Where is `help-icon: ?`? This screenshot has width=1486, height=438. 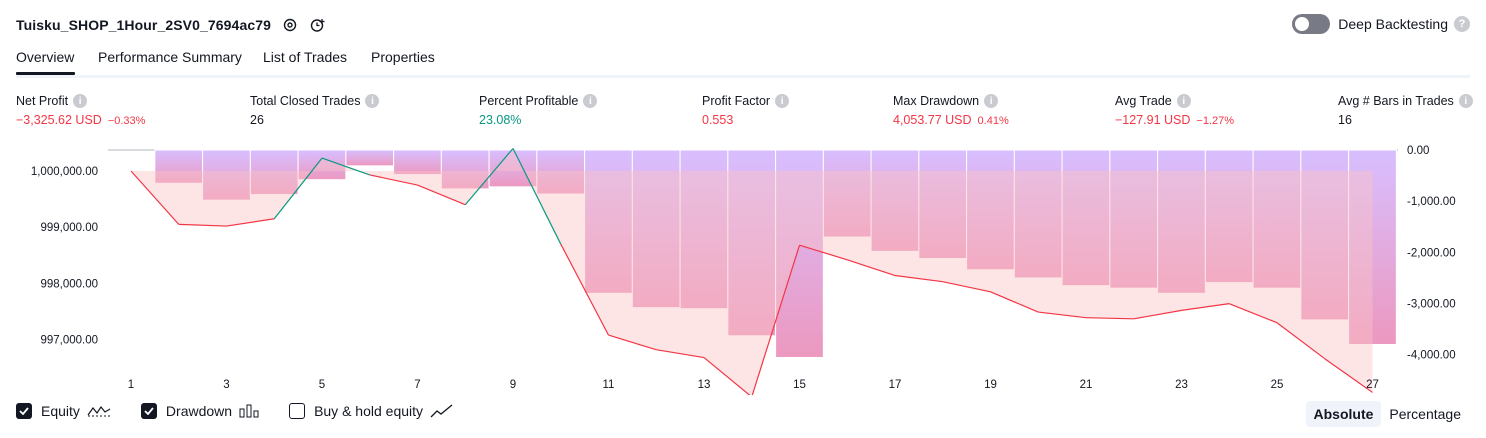
help-icon: ? is located at coordinates (1462, 24).